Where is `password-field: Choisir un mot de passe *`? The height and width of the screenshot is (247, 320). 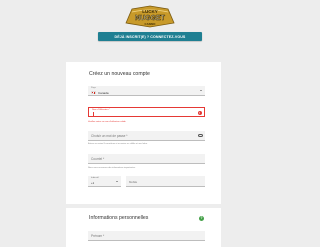 password-field: Choisir un mot de passe * is located at coordinates (146, 136).